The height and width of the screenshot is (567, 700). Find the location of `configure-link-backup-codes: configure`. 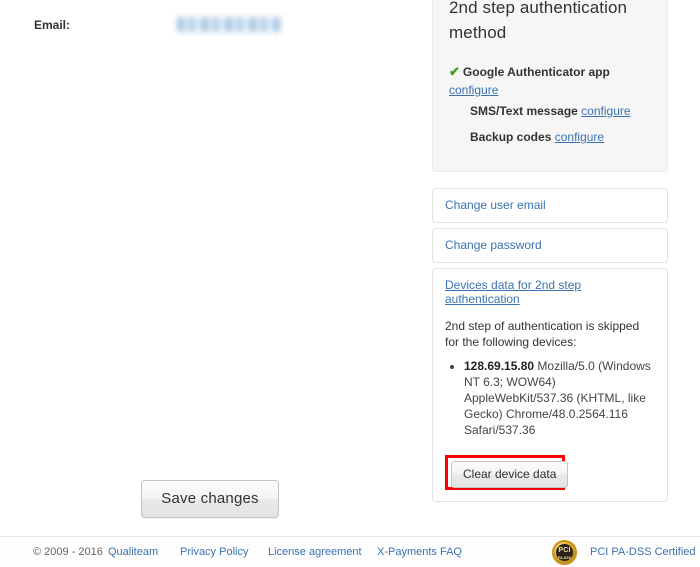

configure-link-backup-codes: configure is located at coordinates (579, 137).